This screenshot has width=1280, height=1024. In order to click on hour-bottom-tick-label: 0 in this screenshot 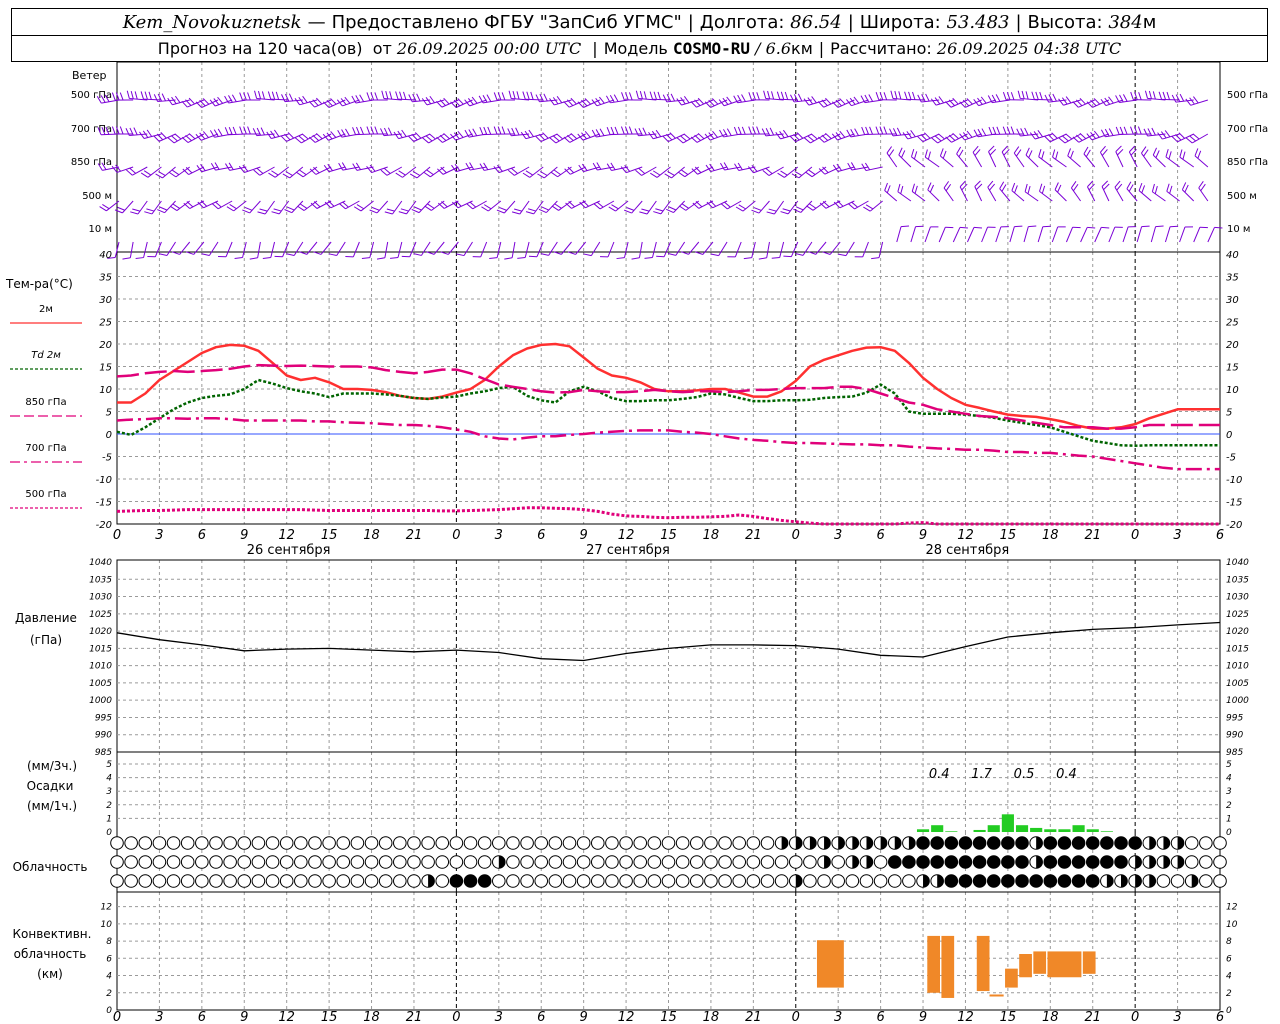, I will do `click(117, 1017)`.